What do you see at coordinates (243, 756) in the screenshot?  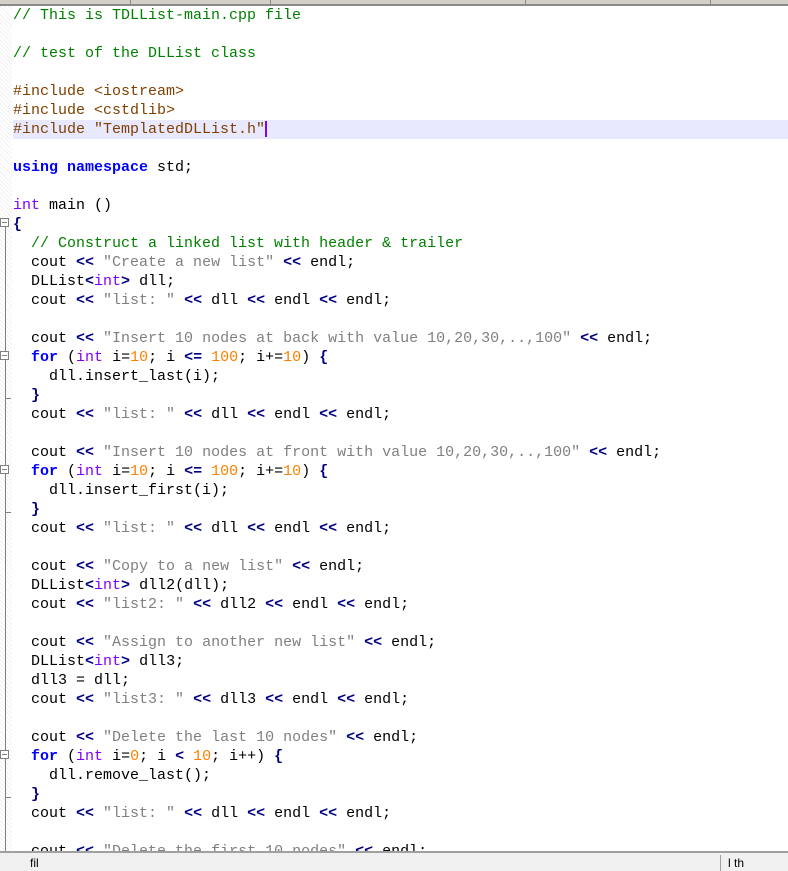 I see `code-text: ; i++)` at bounding box center [243, 756].